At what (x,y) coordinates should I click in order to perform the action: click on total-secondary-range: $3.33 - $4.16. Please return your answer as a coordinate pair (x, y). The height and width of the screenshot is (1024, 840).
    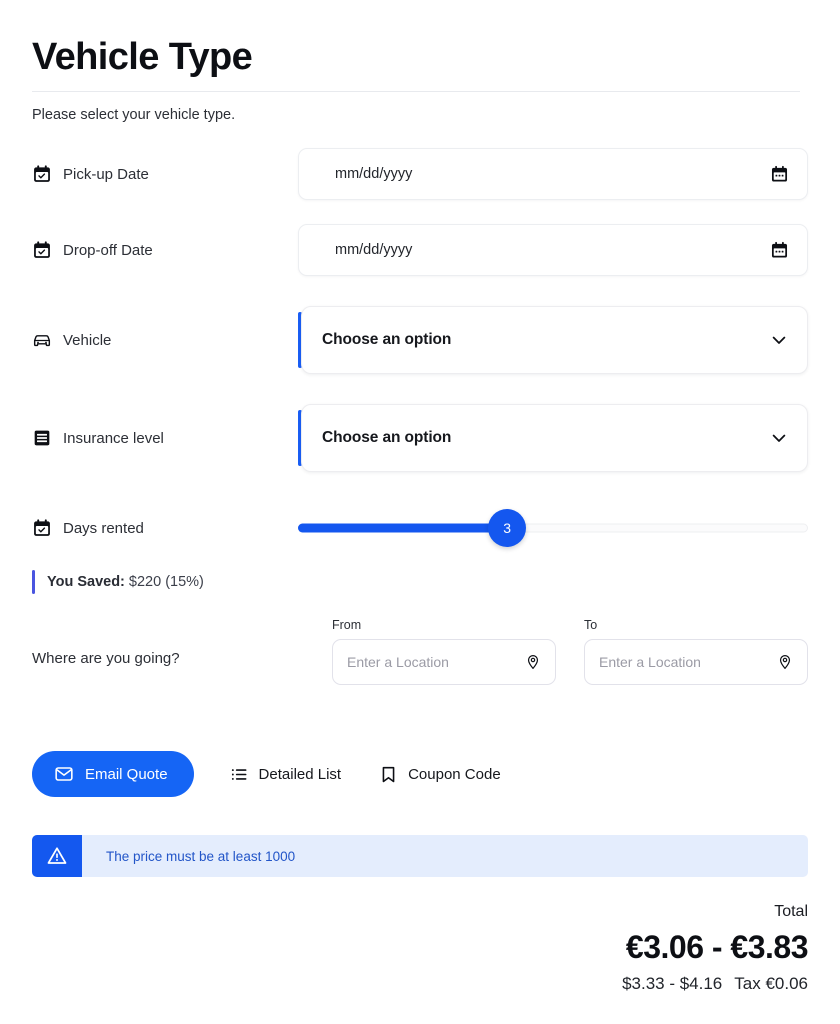
    Looking at the image, I should click on (672, 983).